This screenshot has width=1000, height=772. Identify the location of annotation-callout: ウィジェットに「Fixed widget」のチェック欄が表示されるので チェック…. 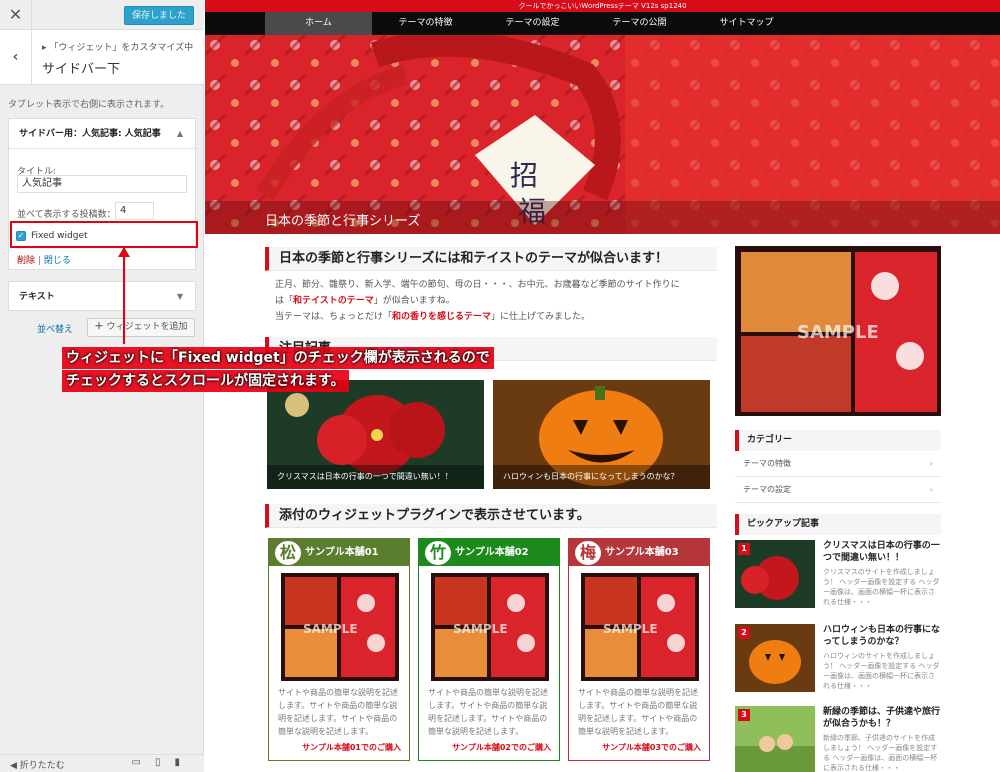
(282, 370).